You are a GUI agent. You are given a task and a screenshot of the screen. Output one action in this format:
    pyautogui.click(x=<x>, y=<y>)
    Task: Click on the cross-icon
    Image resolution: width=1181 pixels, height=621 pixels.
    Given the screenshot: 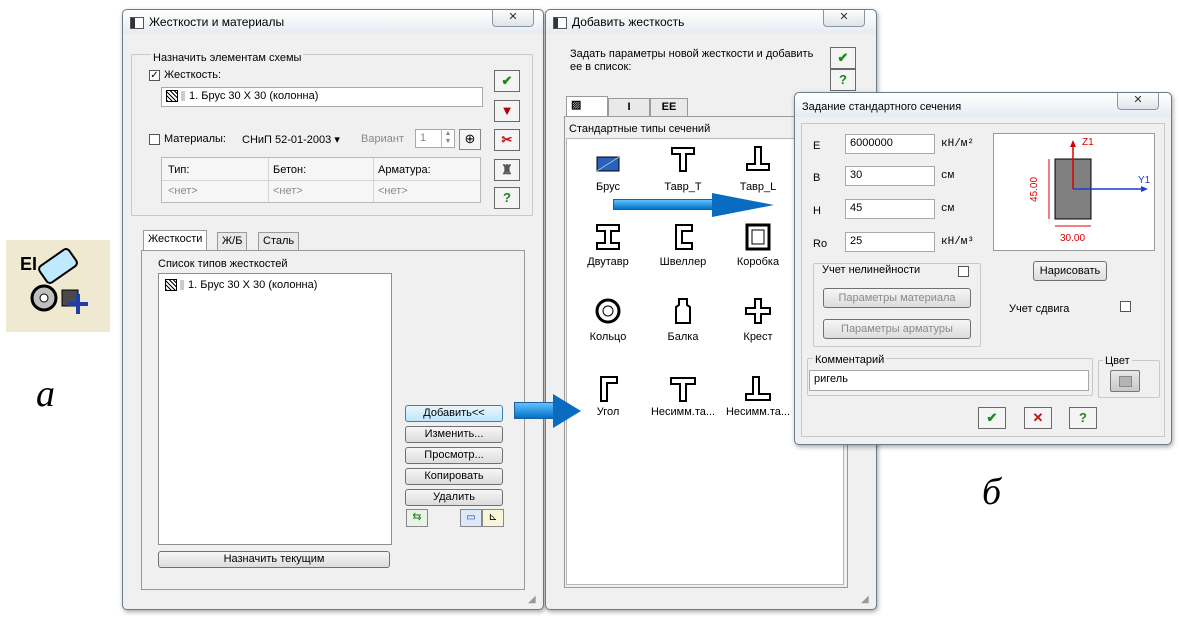 What is the action you would take?
    pyautogui.click(x=758, y=311)
    